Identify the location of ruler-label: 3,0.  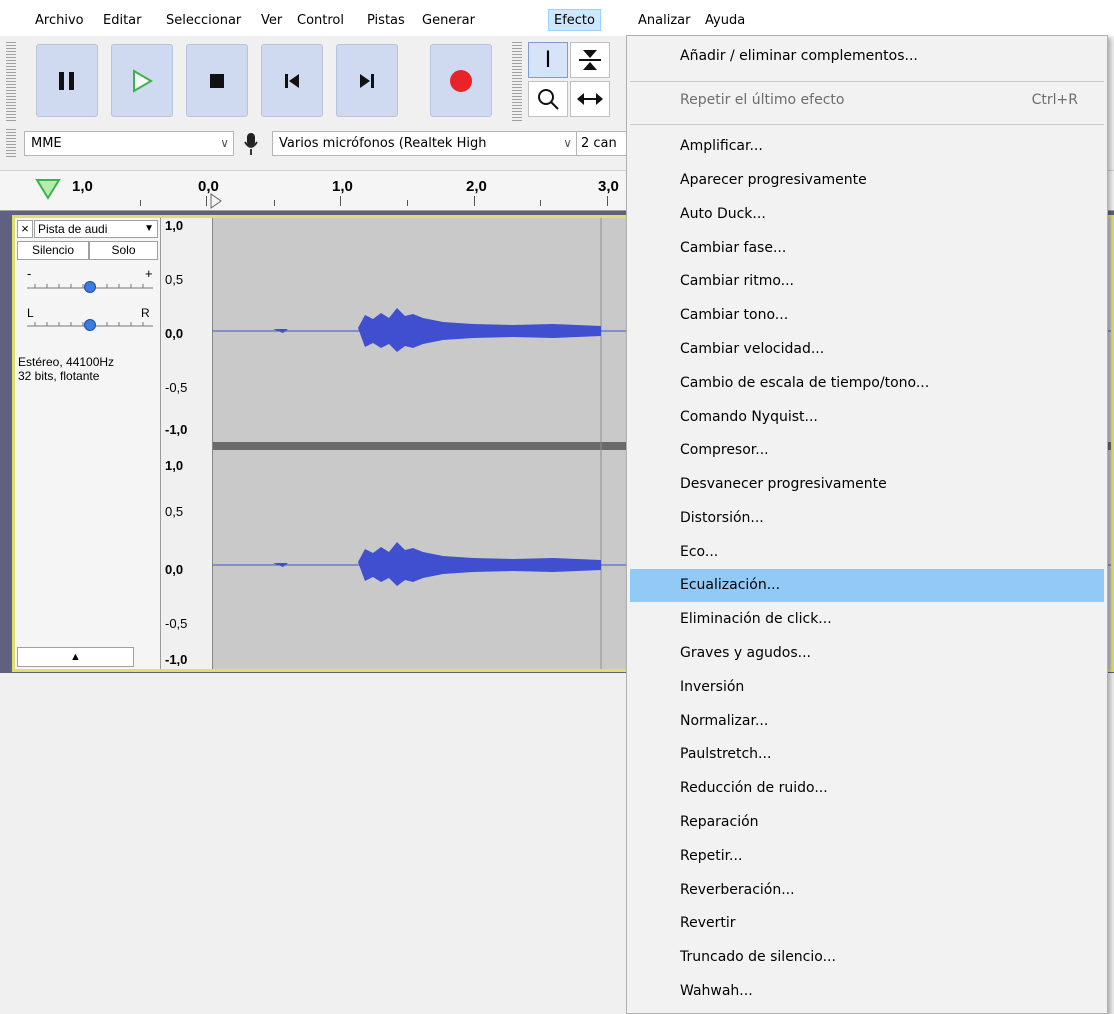
(608, 186).